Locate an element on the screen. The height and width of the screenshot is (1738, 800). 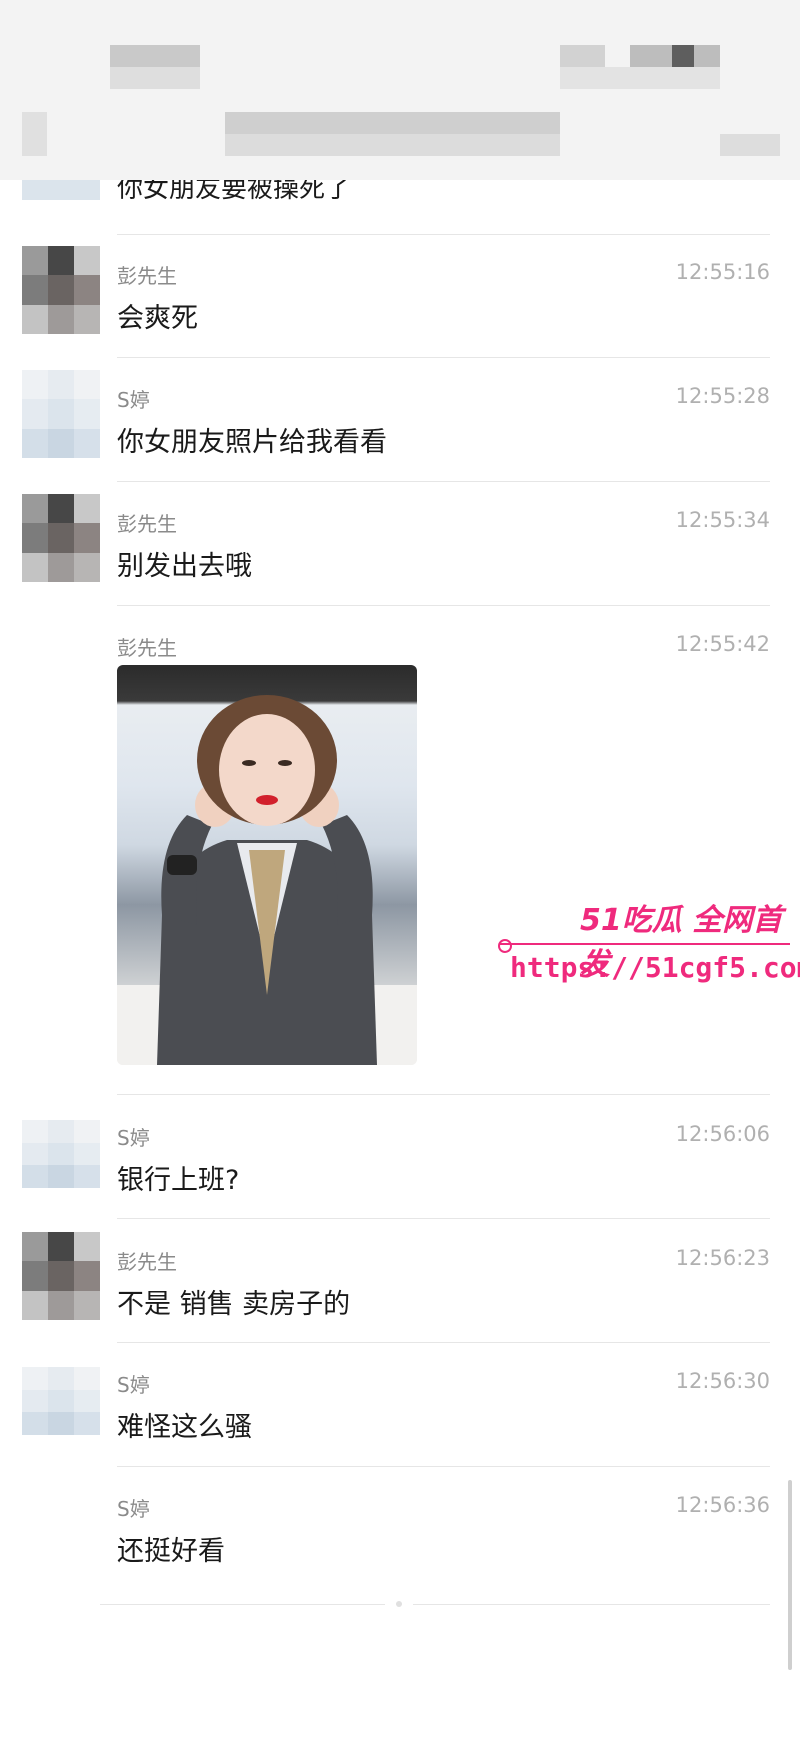
watermark-url: https://51cgf5.com is located at coordinates (655, 967).